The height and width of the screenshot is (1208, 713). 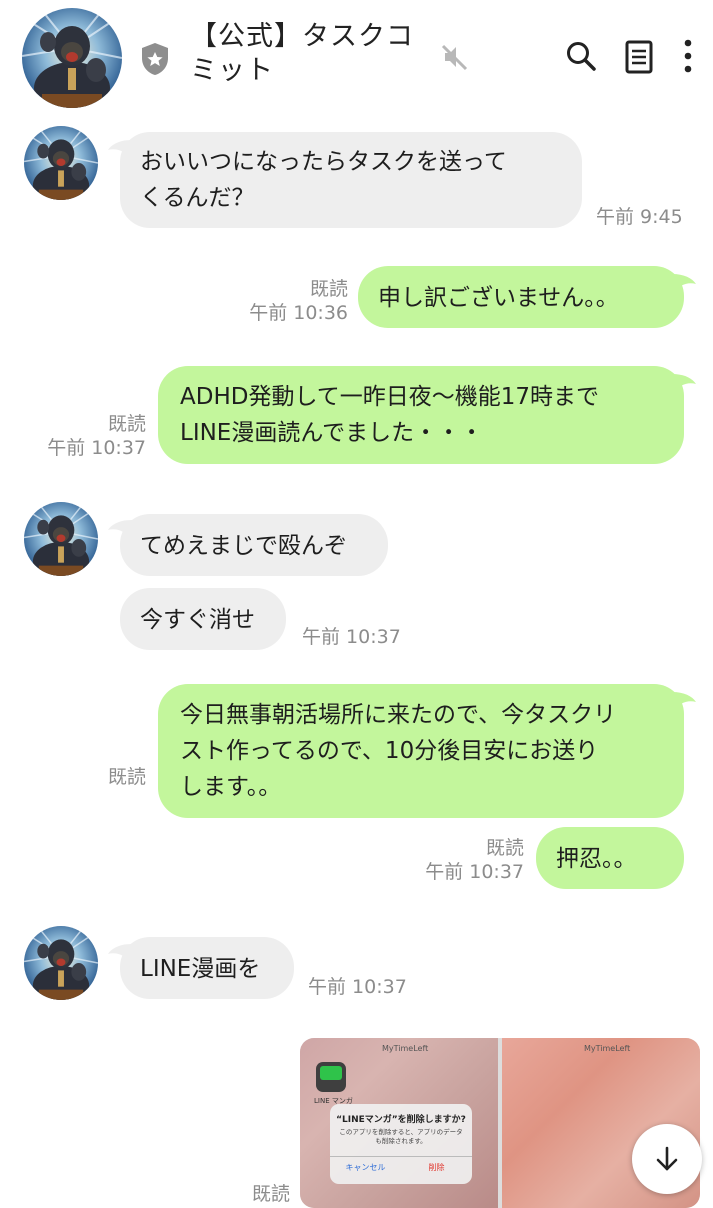 I want to click on message-text: 押忍。。, so click(x=596, y=859).